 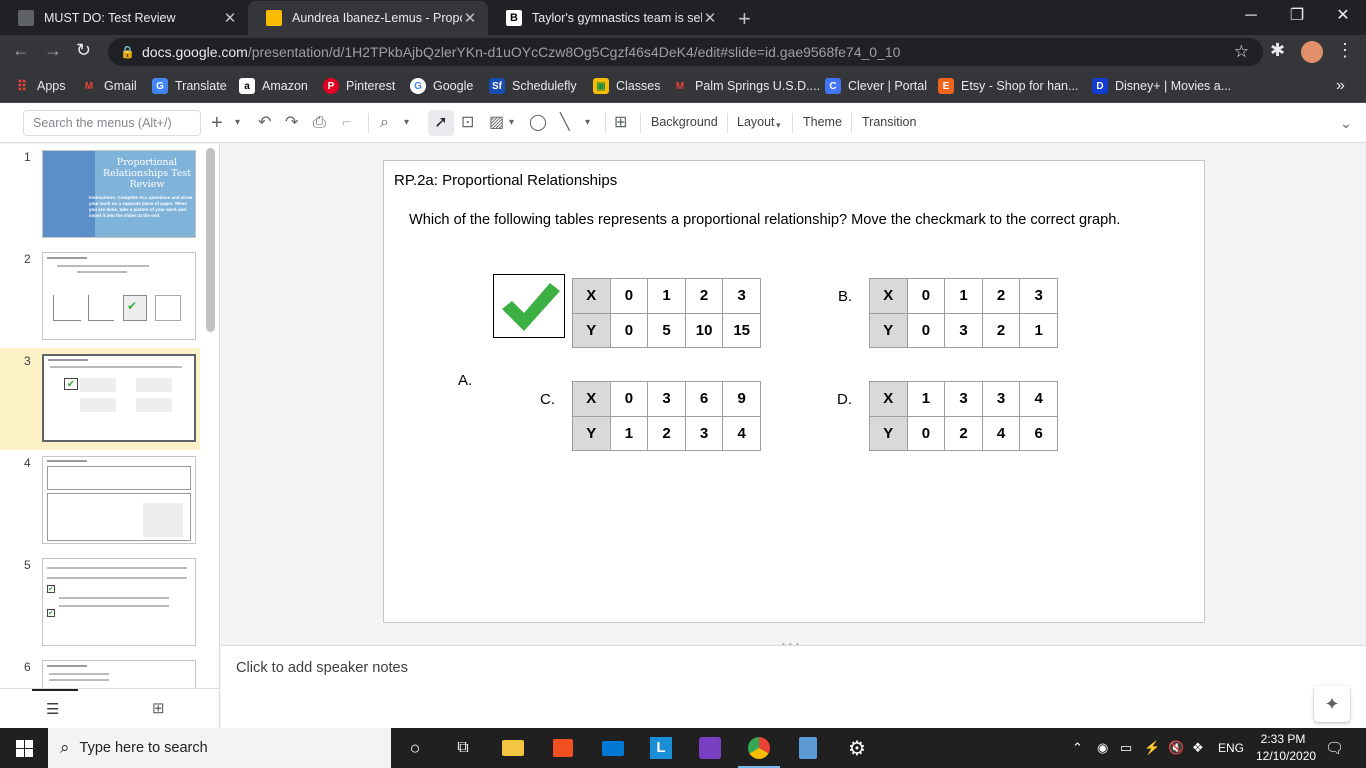 I want to click on label-a: A., so click(x=465, y=380).